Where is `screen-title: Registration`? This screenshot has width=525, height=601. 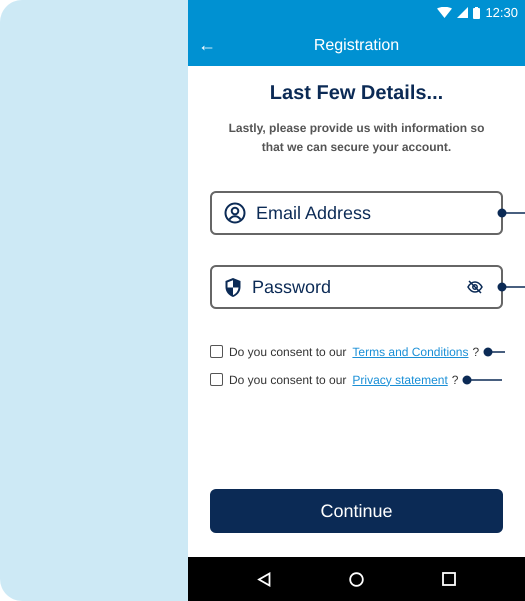 screen-title: Registration is located at coordinates (356, 45).